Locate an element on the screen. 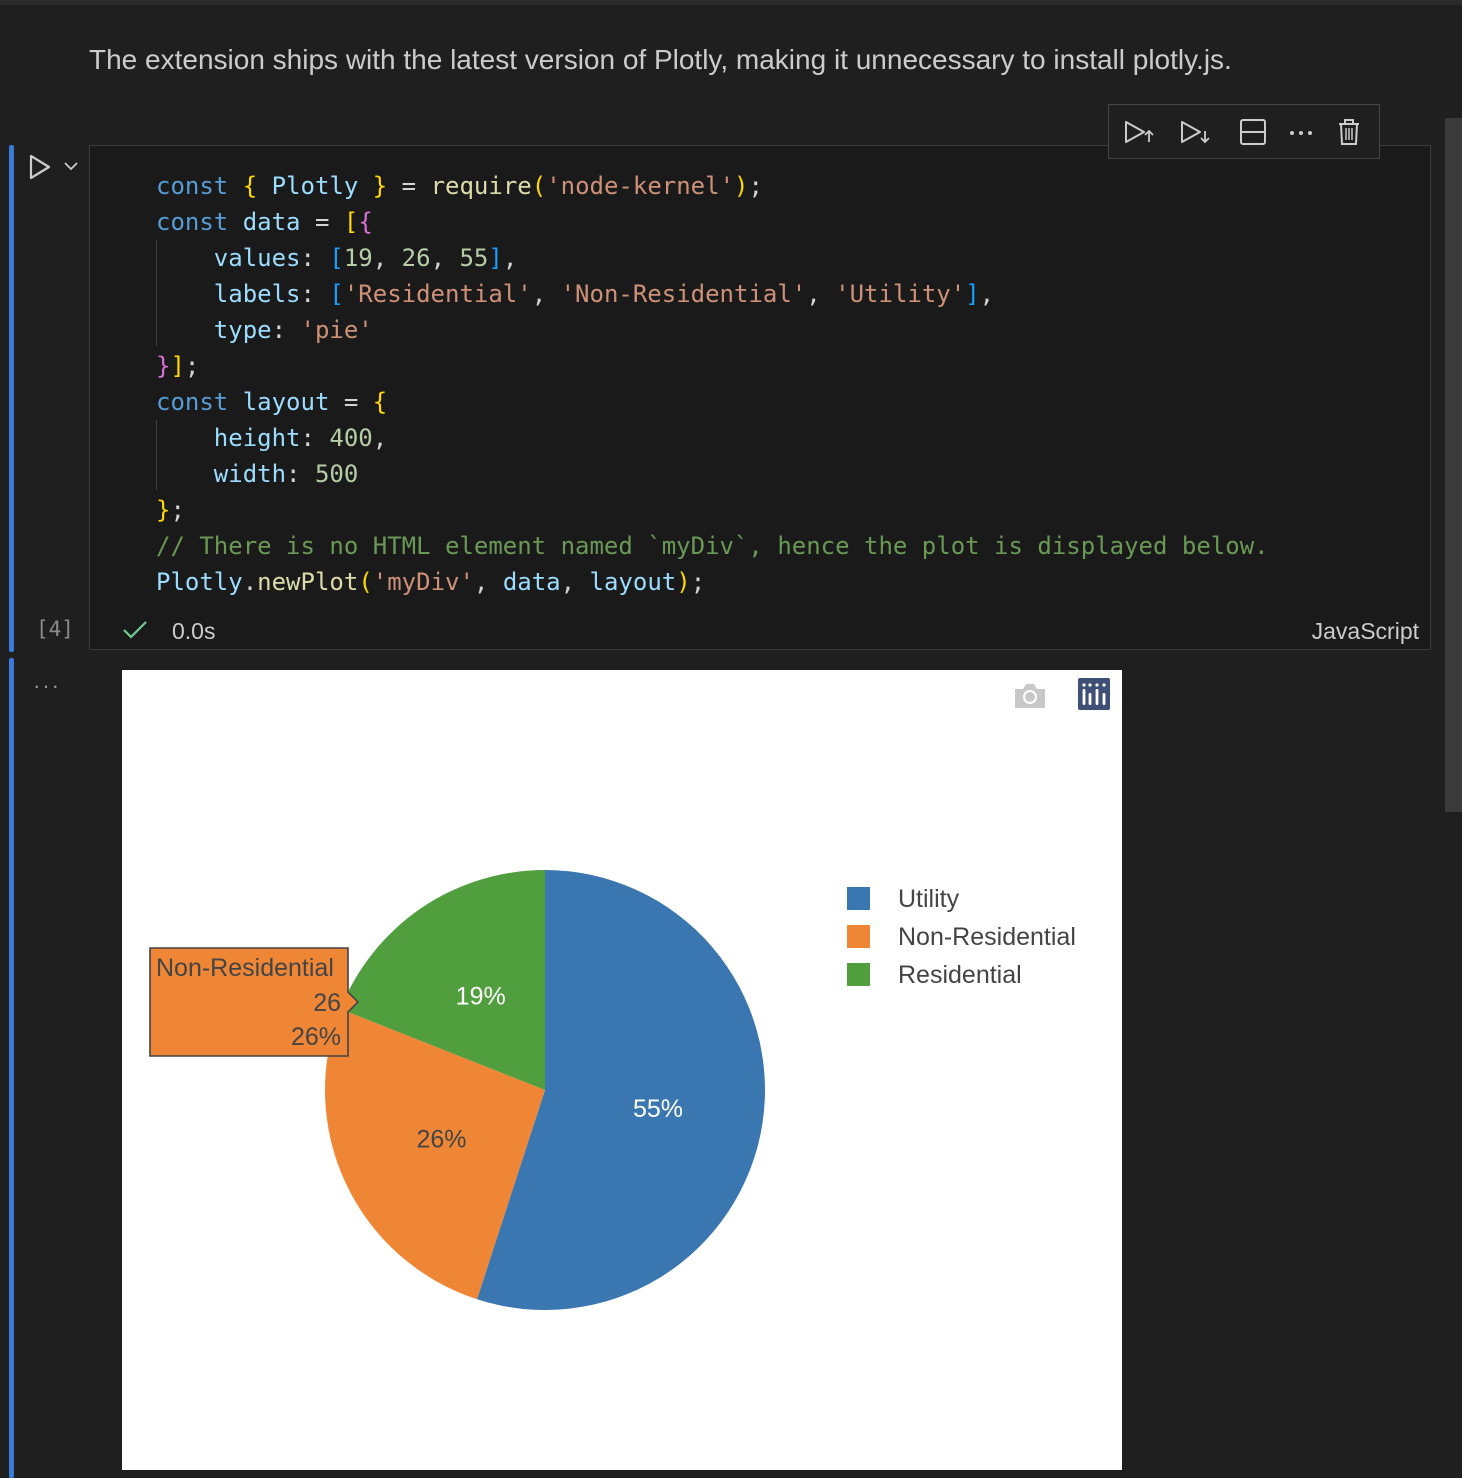  code-line: }; is located at coordinates (712, 510).